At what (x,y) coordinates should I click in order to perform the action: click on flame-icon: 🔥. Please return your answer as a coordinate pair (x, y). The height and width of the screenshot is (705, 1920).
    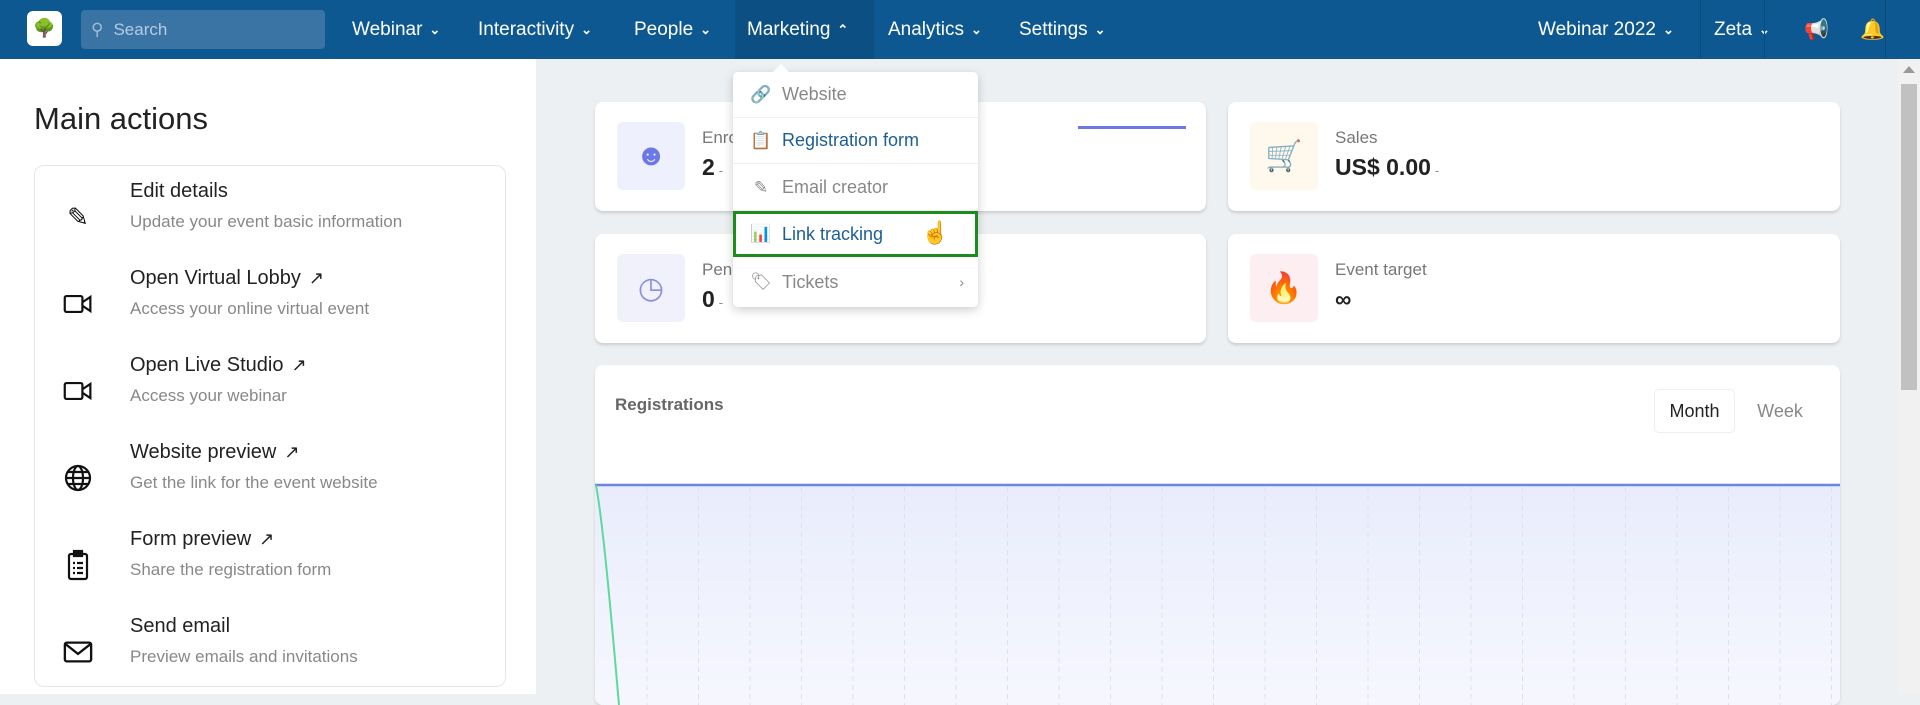
    Looking at the image, I should click on (1284, 288).